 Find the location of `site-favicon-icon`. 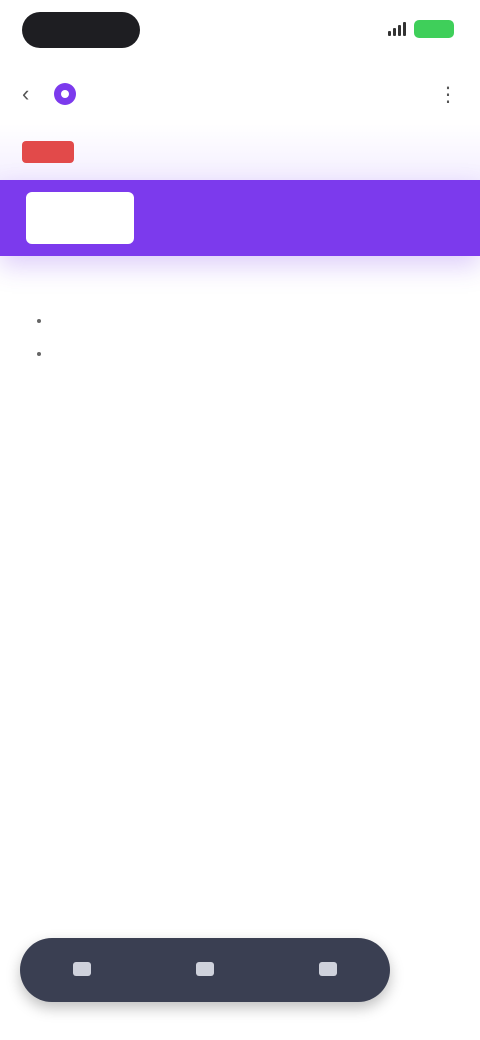

site-favicon-icon is located at coordinates (65, 94).